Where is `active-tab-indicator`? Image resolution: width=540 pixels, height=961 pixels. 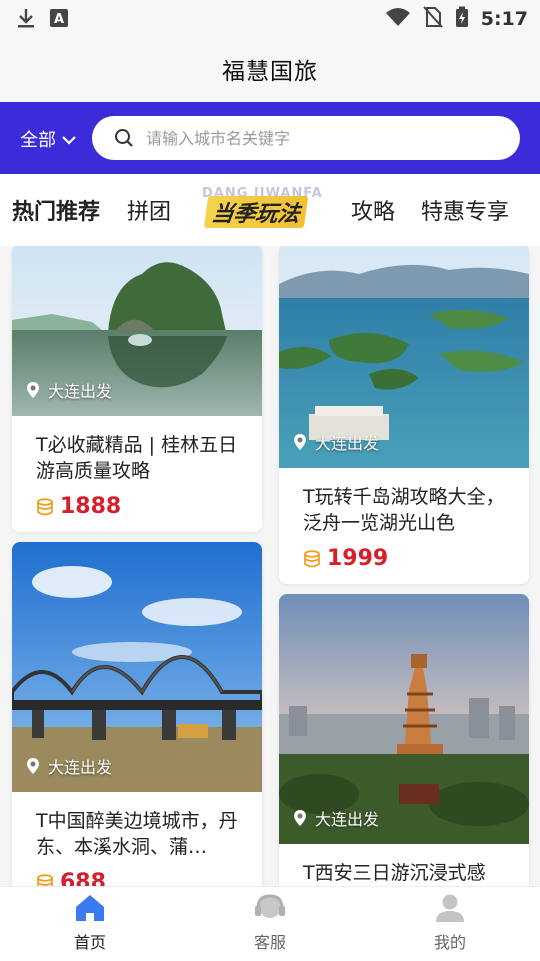 active-tab-indicator is located at coordinates (61, 231).